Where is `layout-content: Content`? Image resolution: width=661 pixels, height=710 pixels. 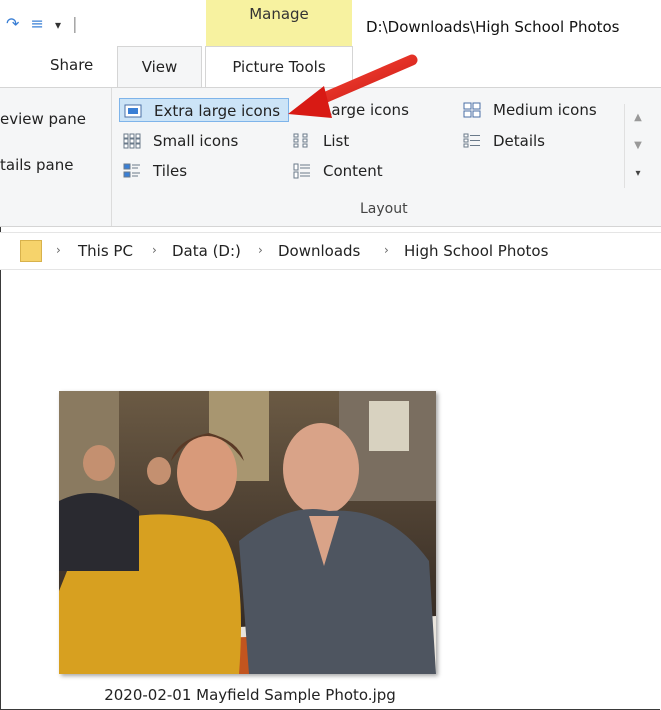 layout-content: Content is located at coordinates (336, 171).